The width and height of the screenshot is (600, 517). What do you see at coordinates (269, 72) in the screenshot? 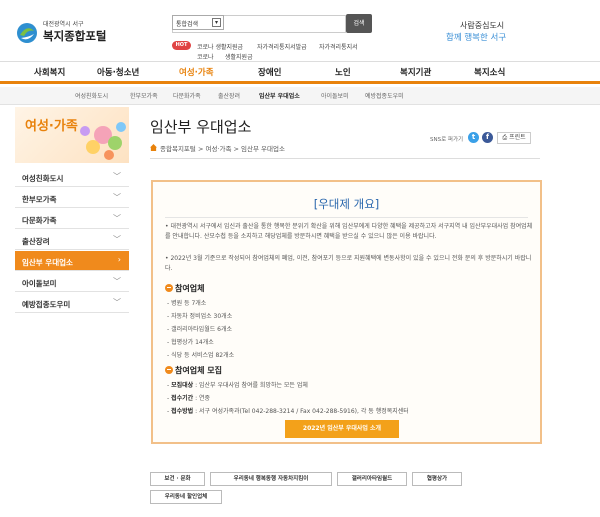
I see `nav-item-disabled: 장애인` at bounding box center [269, 72].